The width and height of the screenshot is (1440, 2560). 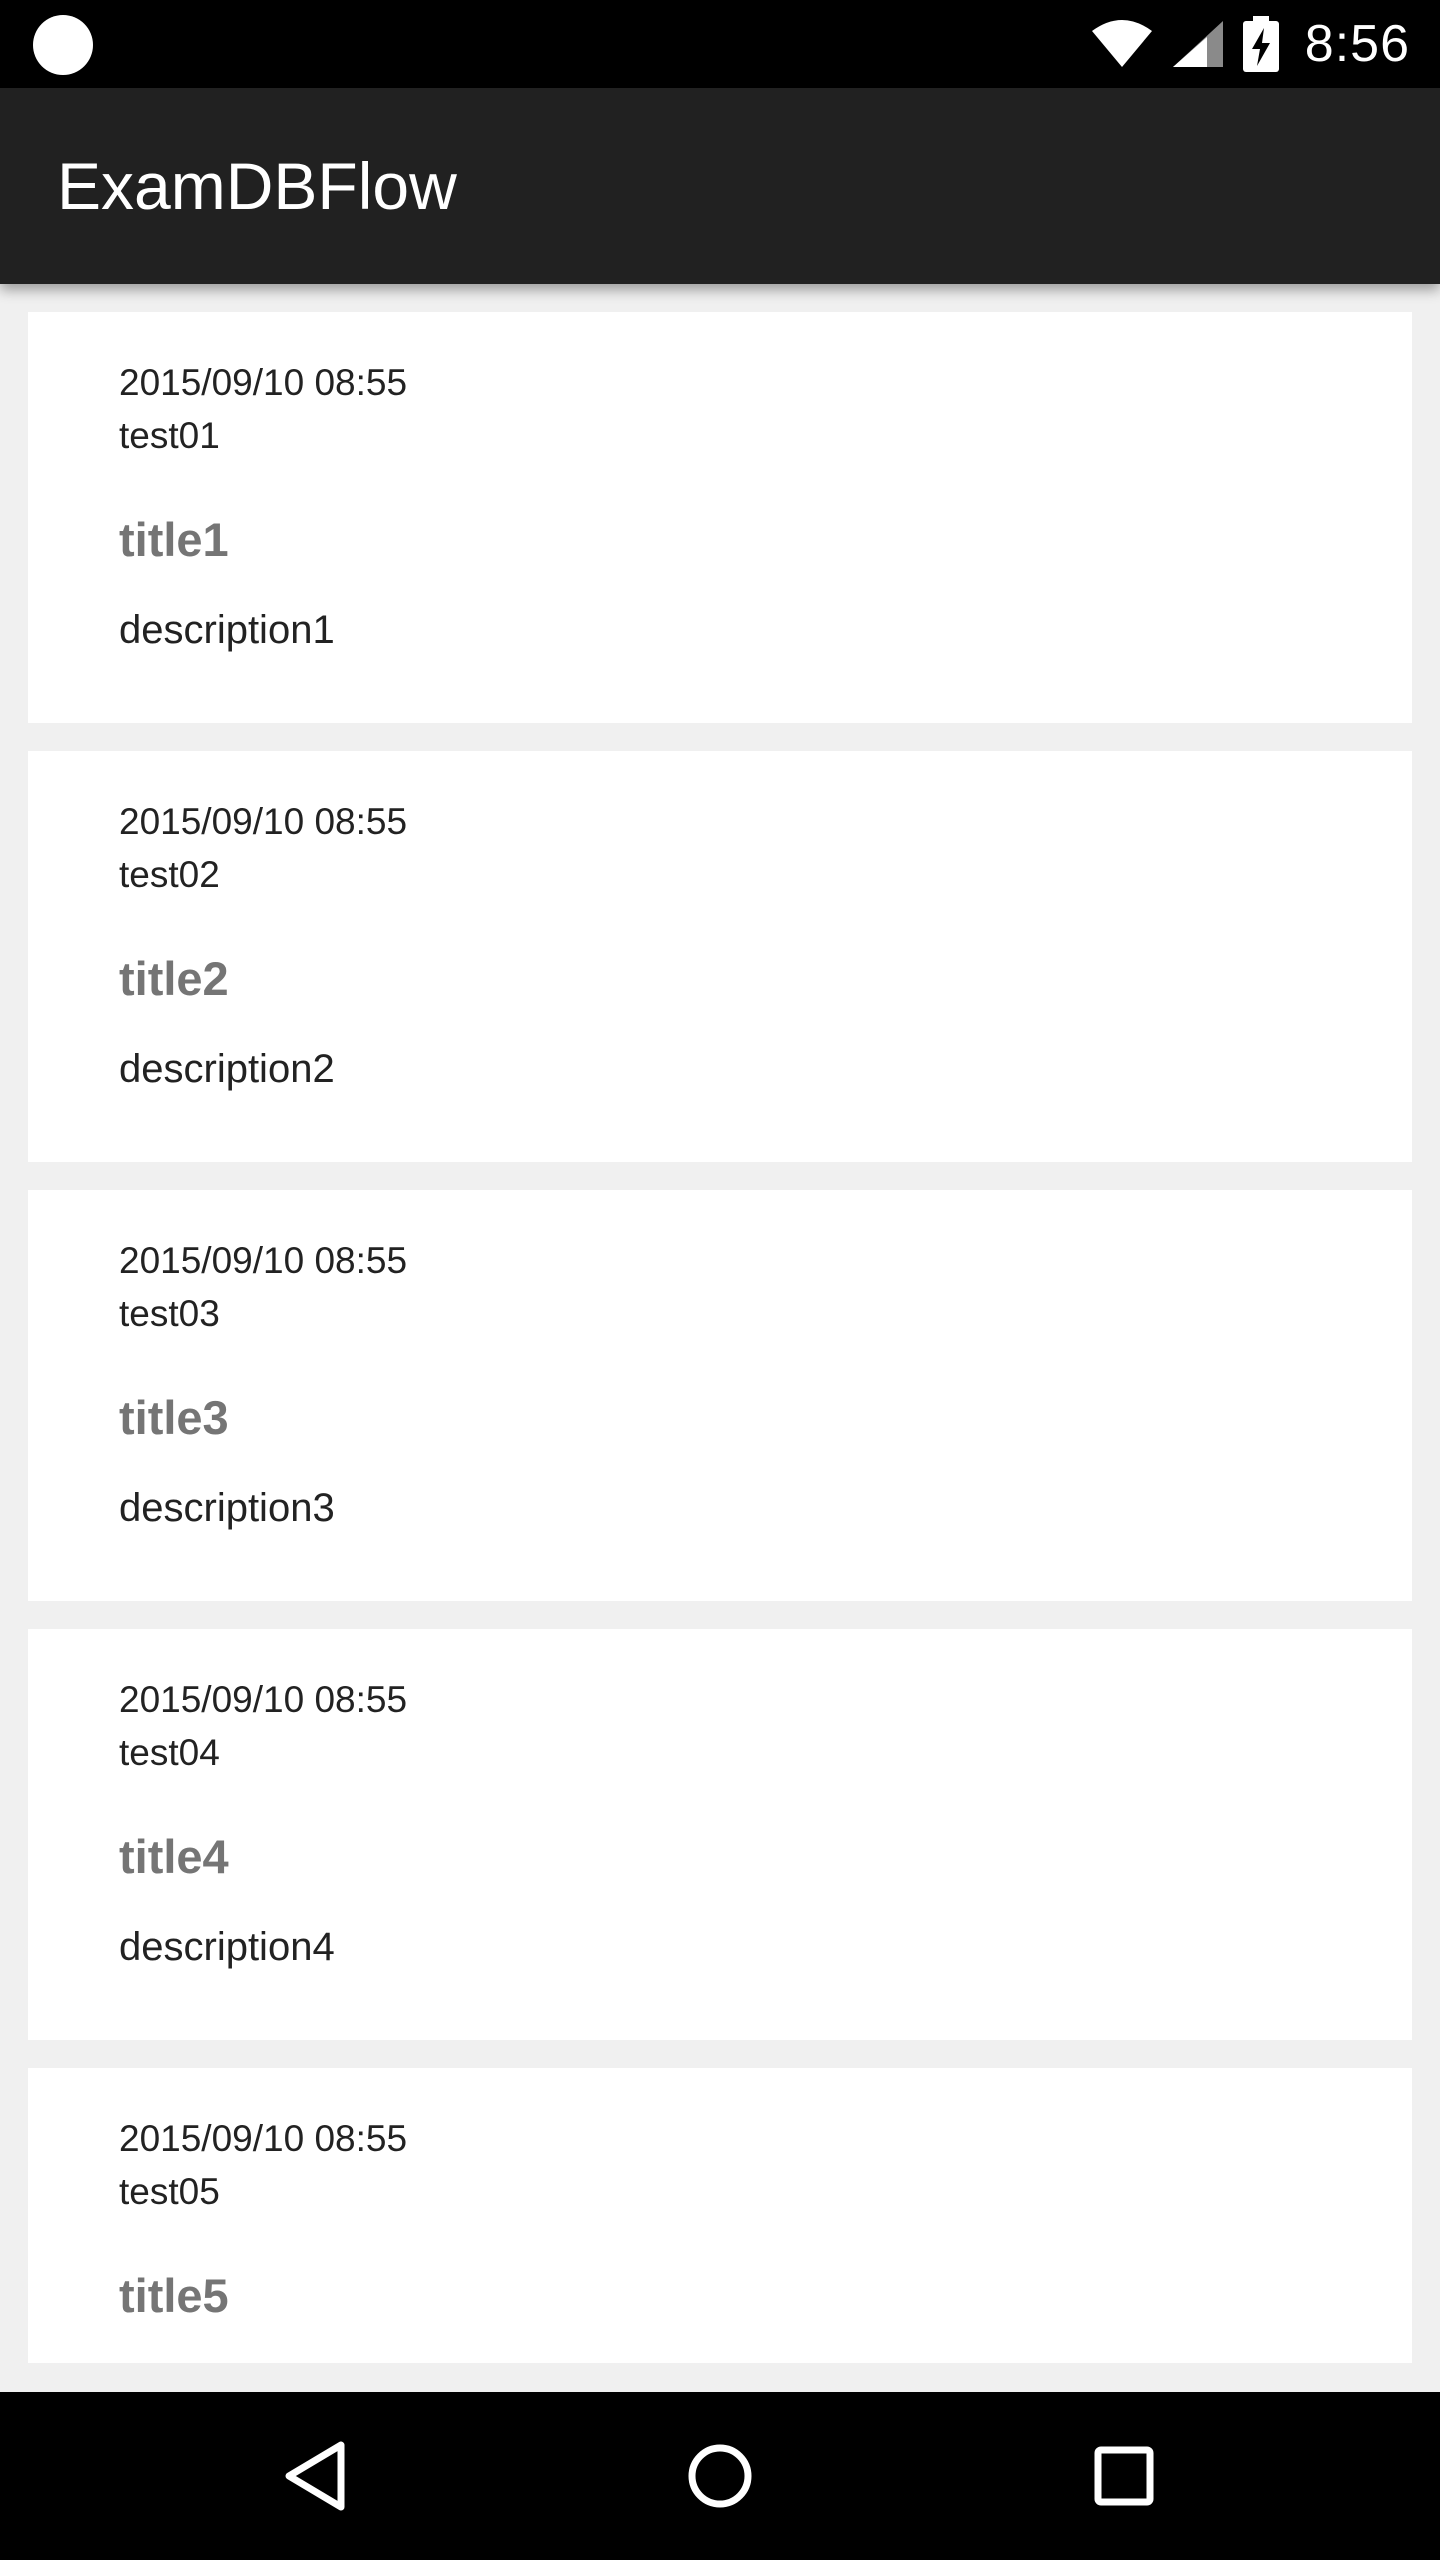 What do you see at coordinates (227, 1947) in the screenshot?
I see `item-description: description4` at bounding box center [227, 1947].